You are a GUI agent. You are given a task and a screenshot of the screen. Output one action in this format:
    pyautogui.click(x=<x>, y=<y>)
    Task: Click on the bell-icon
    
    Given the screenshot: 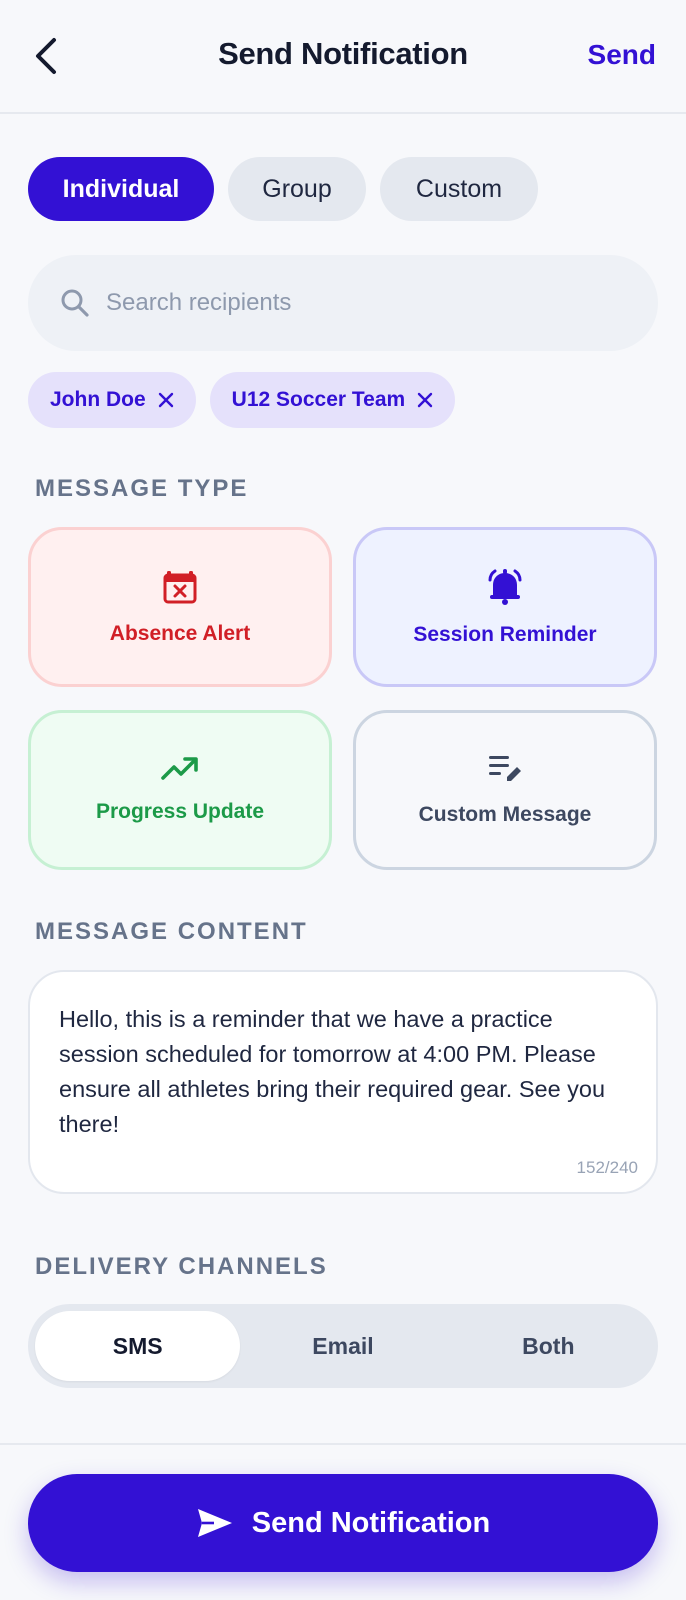 What is the action you would take?
    pyautogui.click(x=505, y=587)
    